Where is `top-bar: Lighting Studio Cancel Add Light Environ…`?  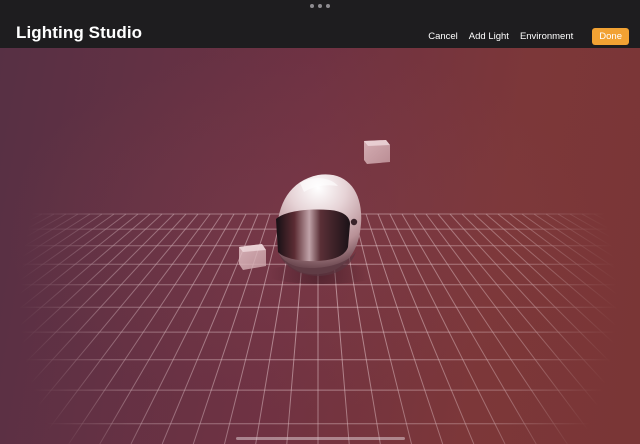
top-bar: Lighting Studio Cancel Add Light Environ… is located at coordinates (320, 24).